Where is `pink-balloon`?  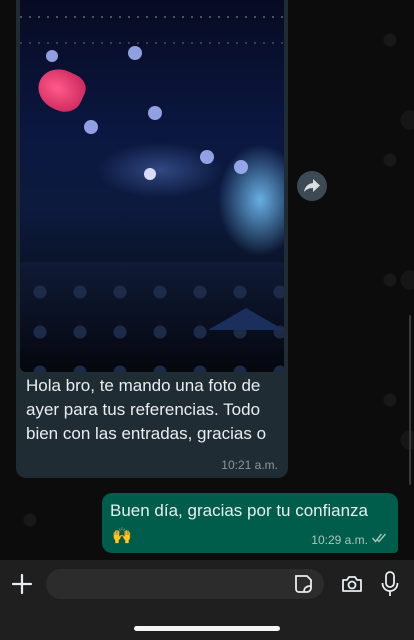
pink-balloon is located at coordinates (61, 90).